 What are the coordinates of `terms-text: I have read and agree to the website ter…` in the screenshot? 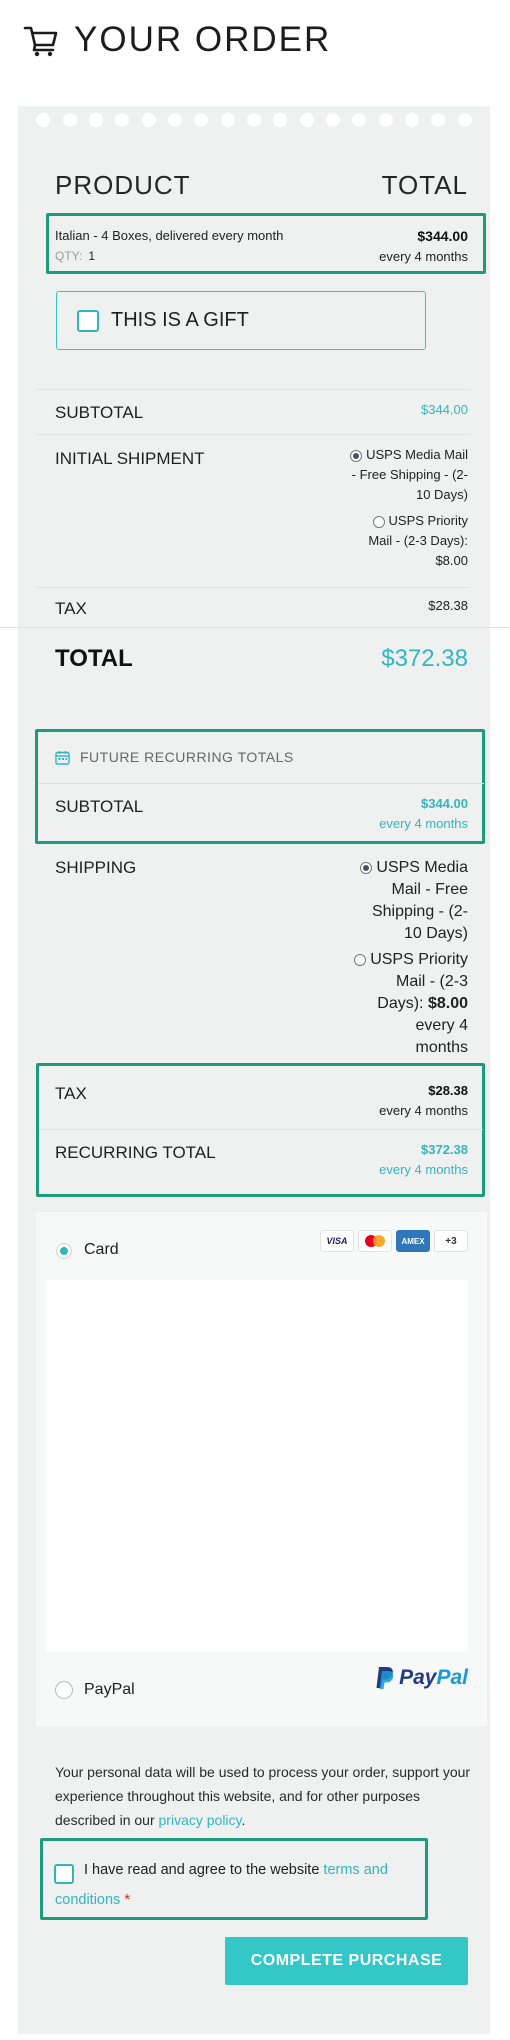 It's located at (236, 1870).